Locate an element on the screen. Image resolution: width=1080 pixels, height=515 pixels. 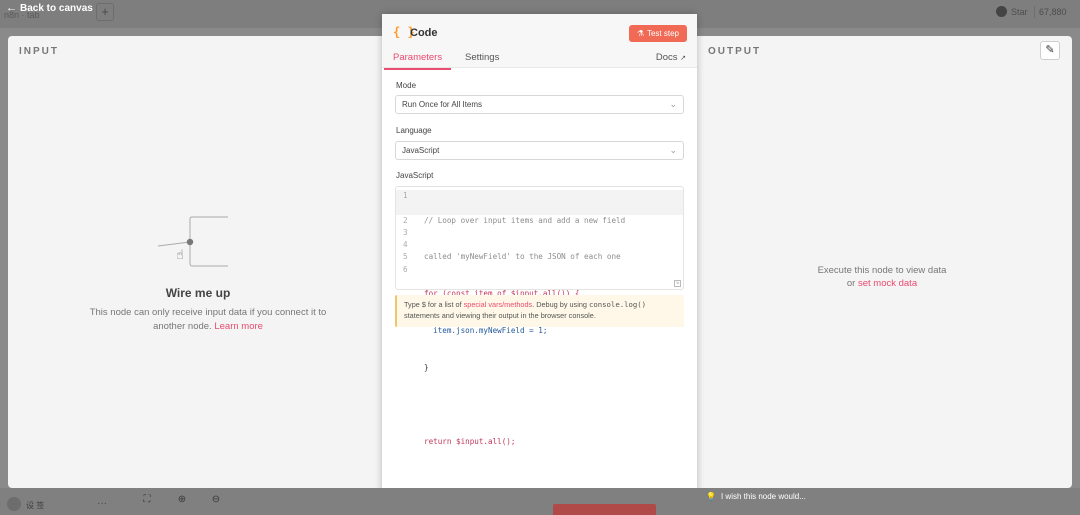
docs-link: Docs ↗ is located at coordinates (671, 57).